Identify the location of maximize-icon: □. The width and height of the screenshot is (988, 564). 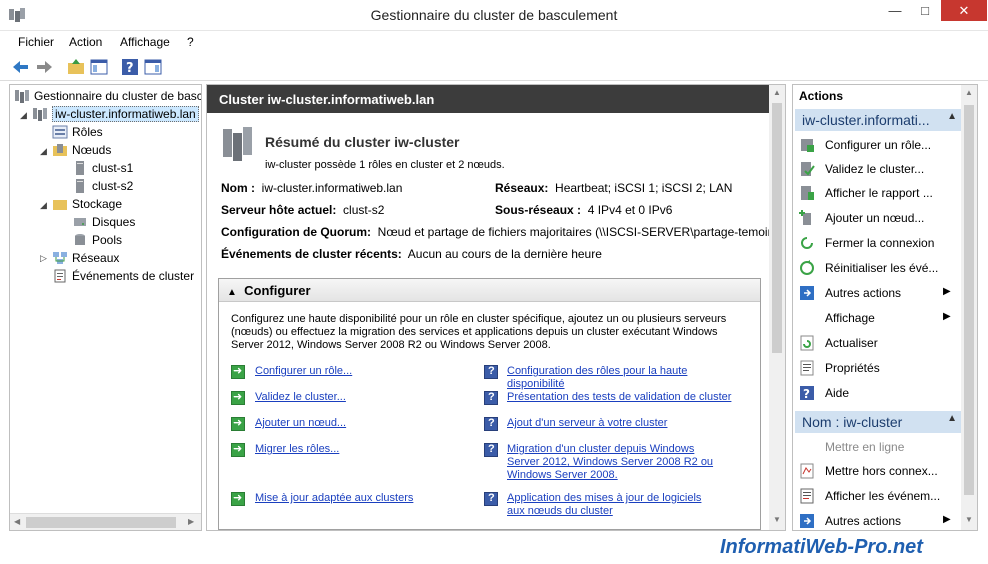
(925, 10).